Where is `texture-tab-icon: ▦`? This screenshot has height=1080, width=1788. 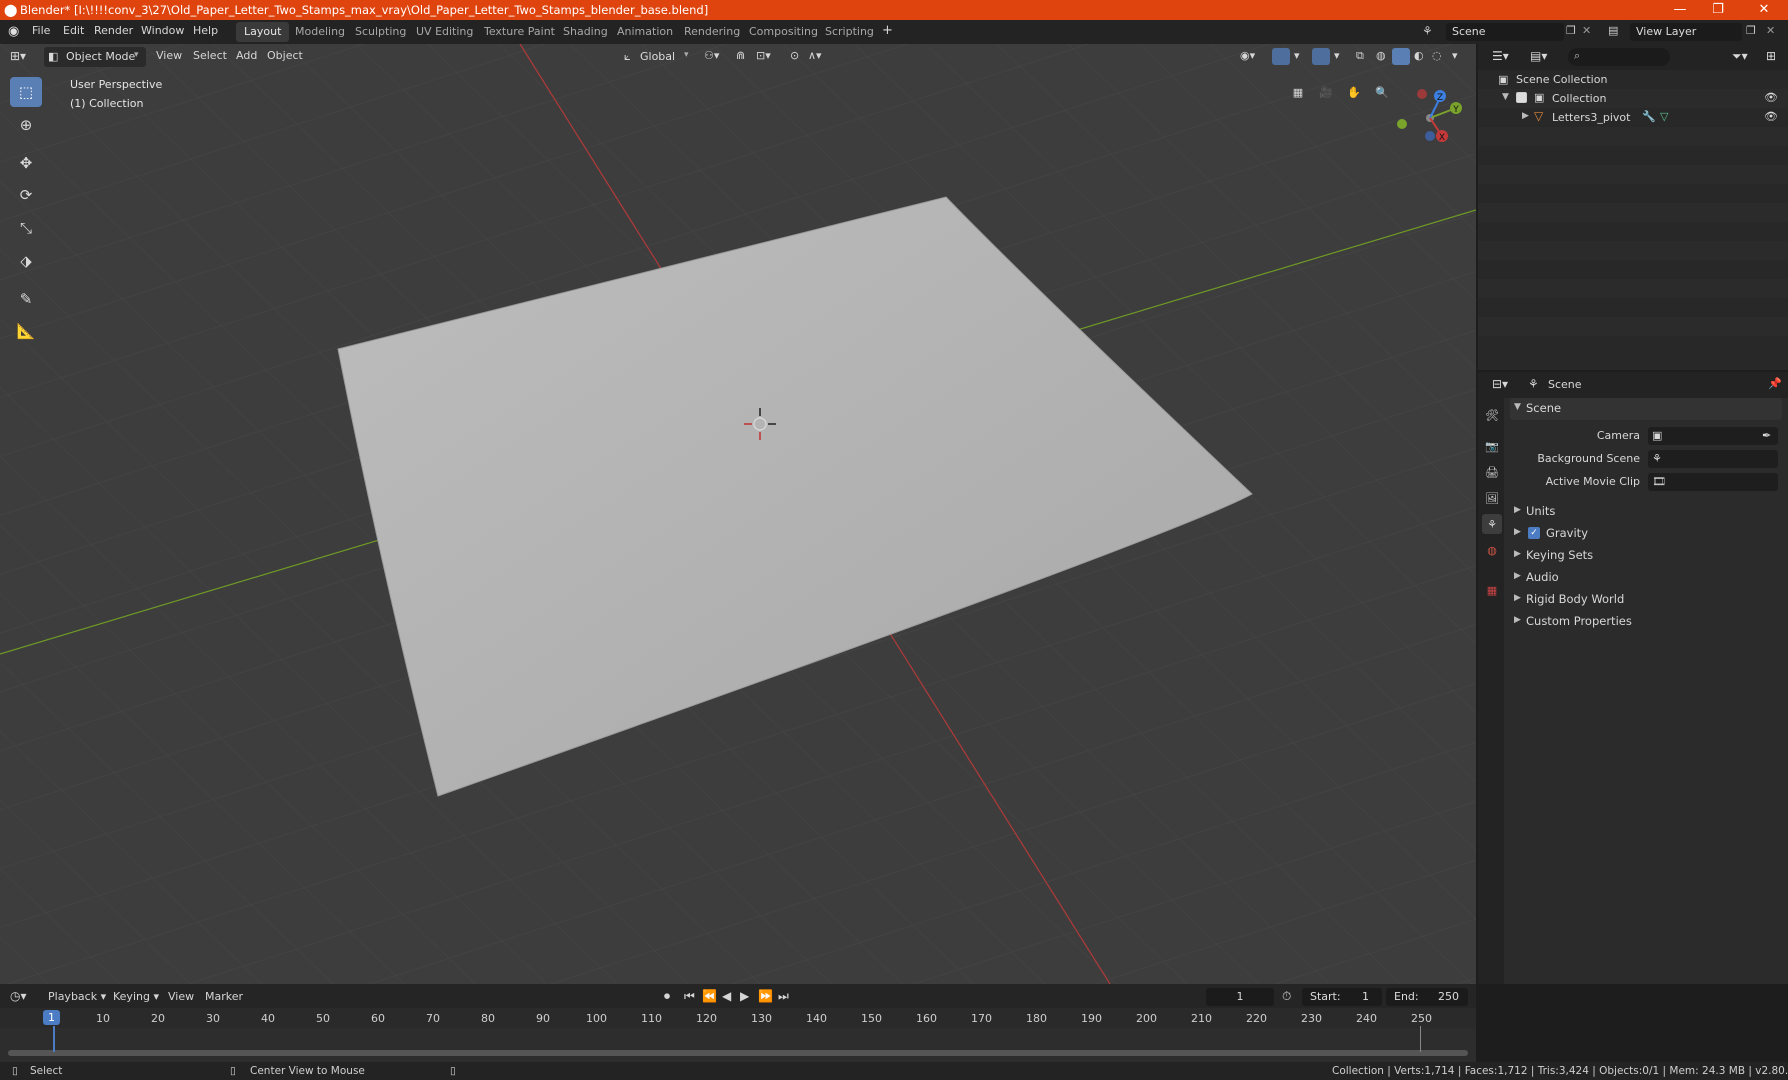
texture-tab-icon: ▦ is located at coordinates (1492, 590).